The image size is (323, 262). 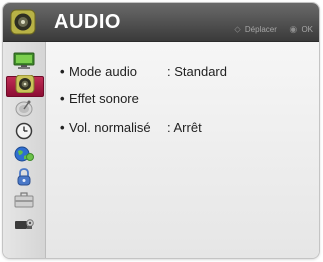 I want to click on sidebar-item-time, so click(x=23, y=133).